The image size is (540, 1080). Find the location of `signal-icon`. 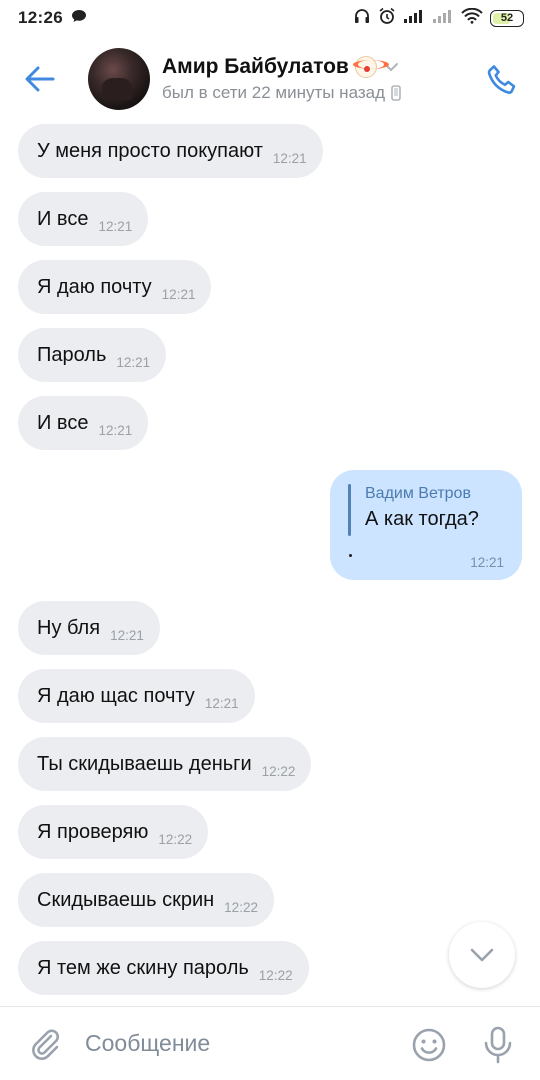

signal-icon is located at coordinates (414, 18).